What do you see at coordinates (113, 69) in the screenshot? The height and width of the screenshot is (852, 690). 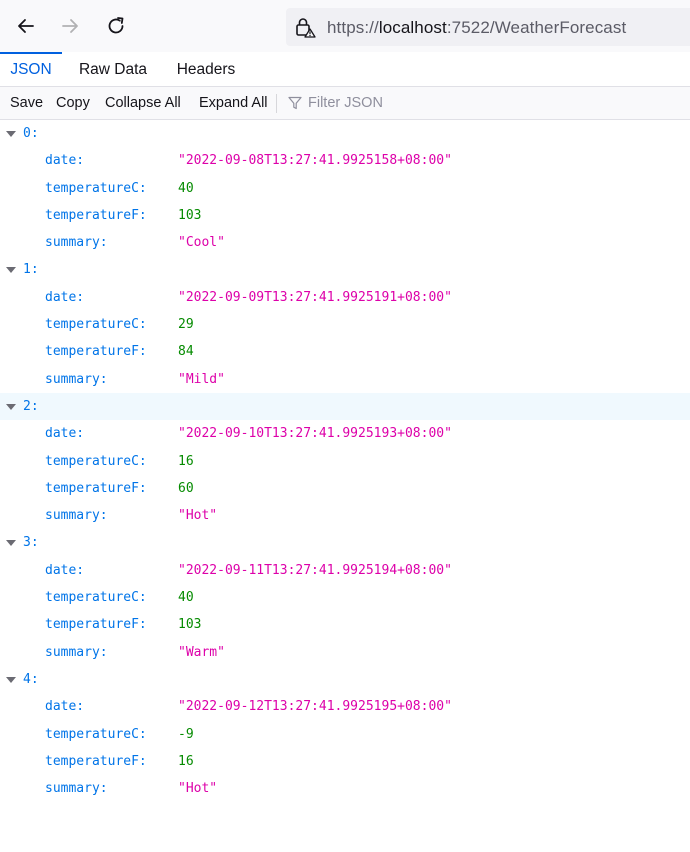 I see `tab-raw-data: Raw Data` at bounding box center [113, 69].